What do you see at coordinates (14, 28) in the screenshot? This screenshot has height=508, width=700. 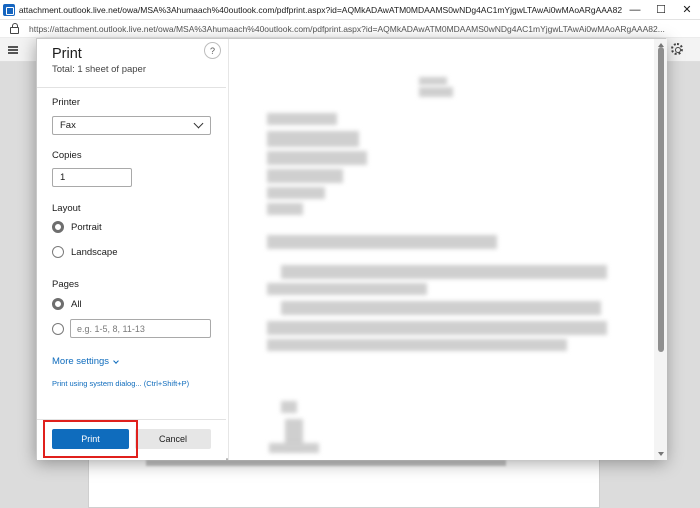 I see `lock-icon` at bounding box center [14, 28].